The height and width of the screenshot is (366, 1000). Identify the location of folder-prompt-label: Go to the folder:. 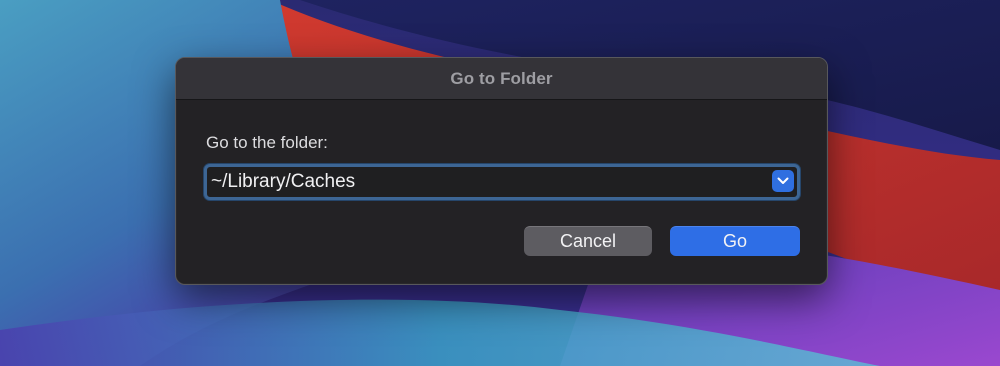
(267, 142).